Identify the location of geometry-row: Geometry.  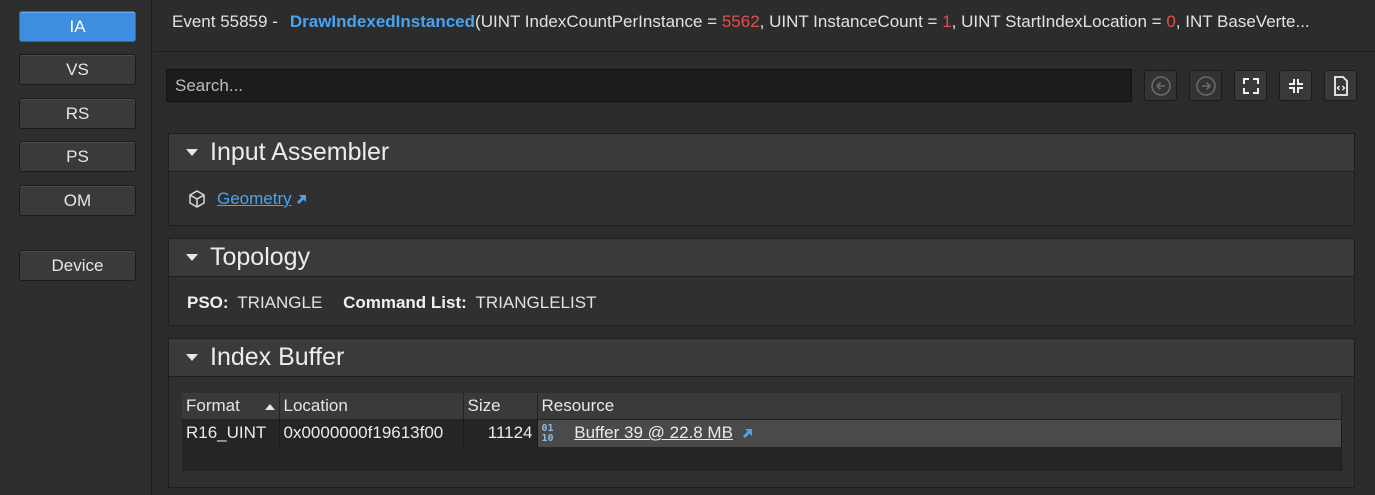
(247, 199).